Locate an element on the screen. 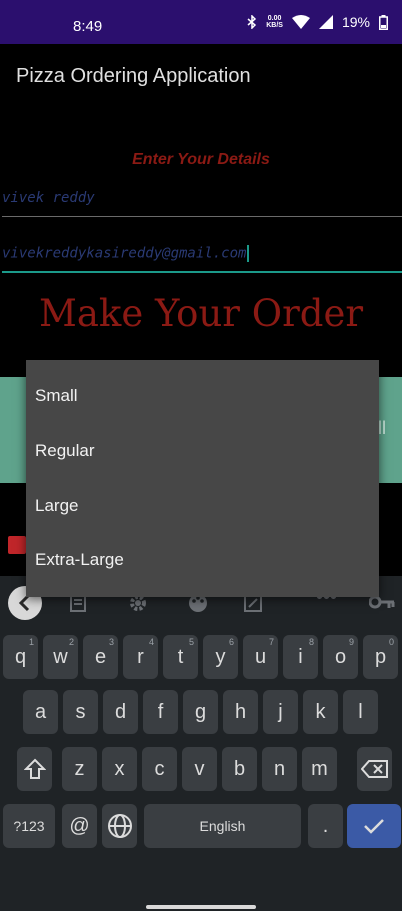 The image size is (402, 911). key-y: 6y is located at coordinates (220, 657).